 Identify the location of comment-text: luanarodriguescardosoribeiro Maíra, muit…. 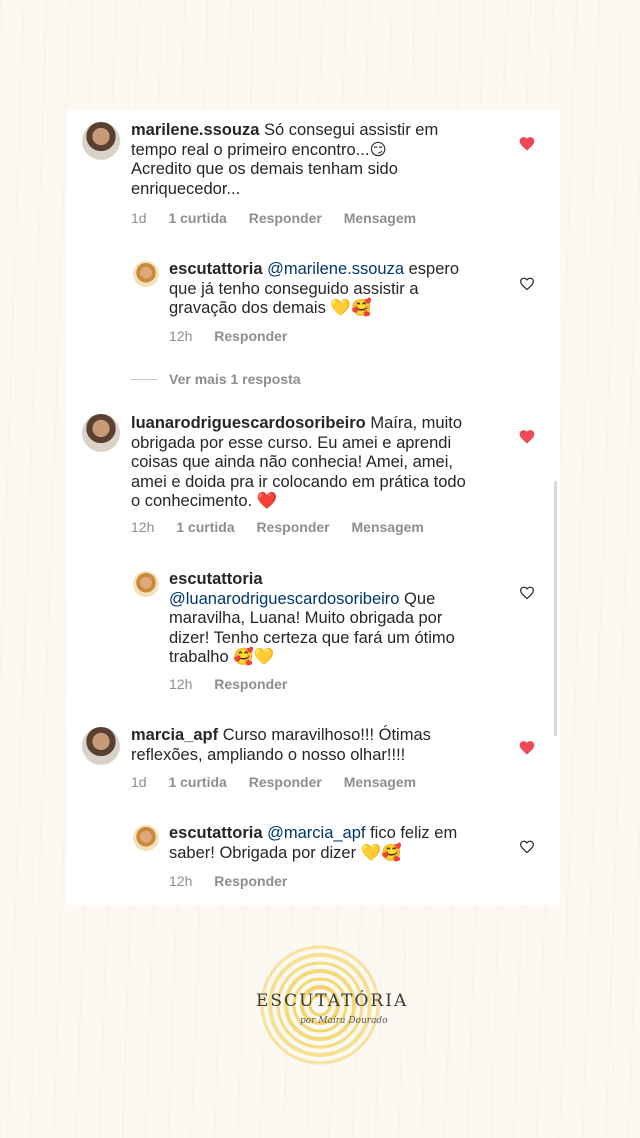
(336, 463).